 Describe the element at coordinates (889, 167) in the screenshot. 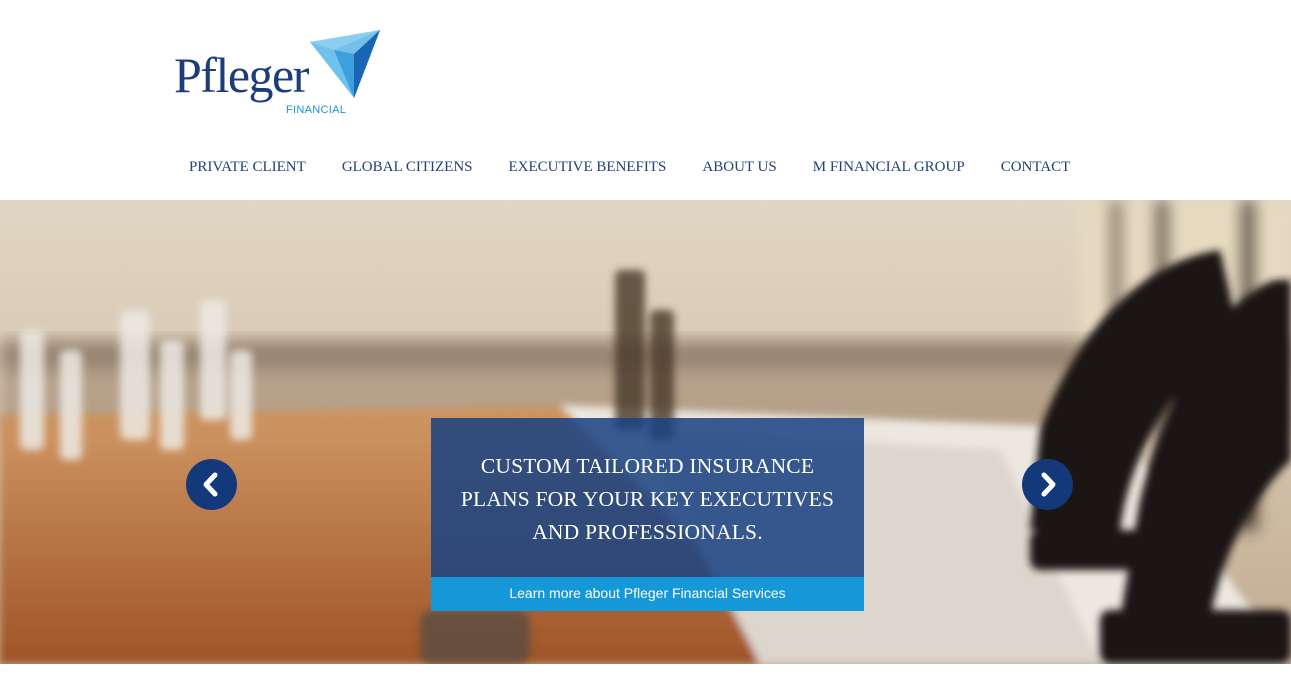

I see `nav-item-m-financial-group: M FINANCIAL GROUP` at that location.